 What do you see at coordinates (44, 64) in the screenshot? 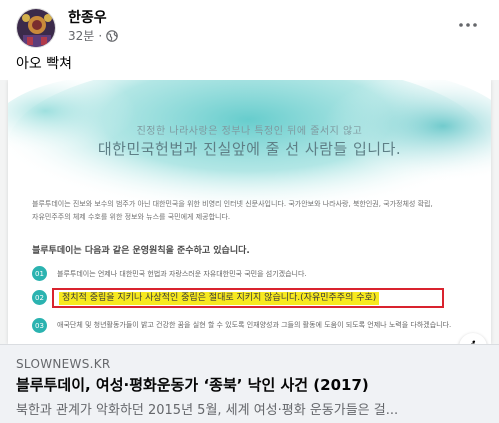
I see `post-text: 아오 빡쳐` at bounding box center [44, 64].